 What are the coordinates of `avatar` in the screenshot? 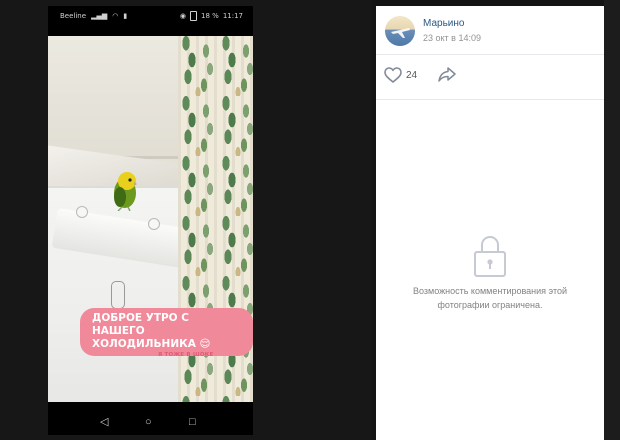 It's located at (400, 31).